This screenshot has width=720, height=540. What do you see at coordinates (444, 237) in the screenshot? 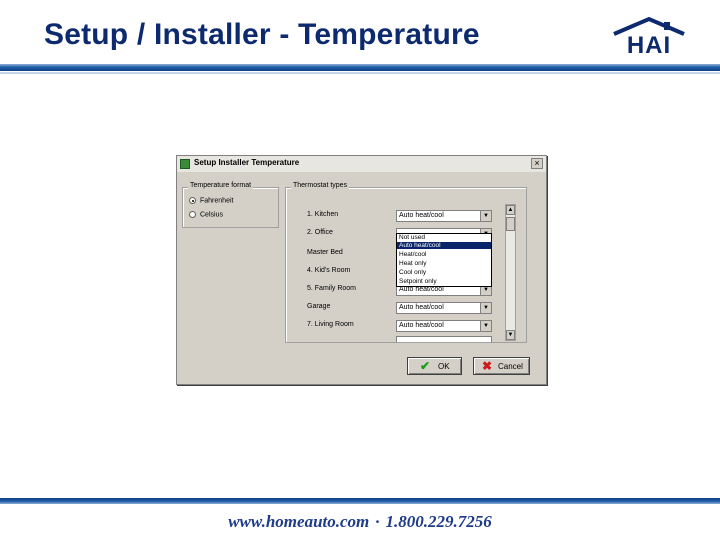
I see `dropdown-option: Not used` at bounding box center [444, 237].